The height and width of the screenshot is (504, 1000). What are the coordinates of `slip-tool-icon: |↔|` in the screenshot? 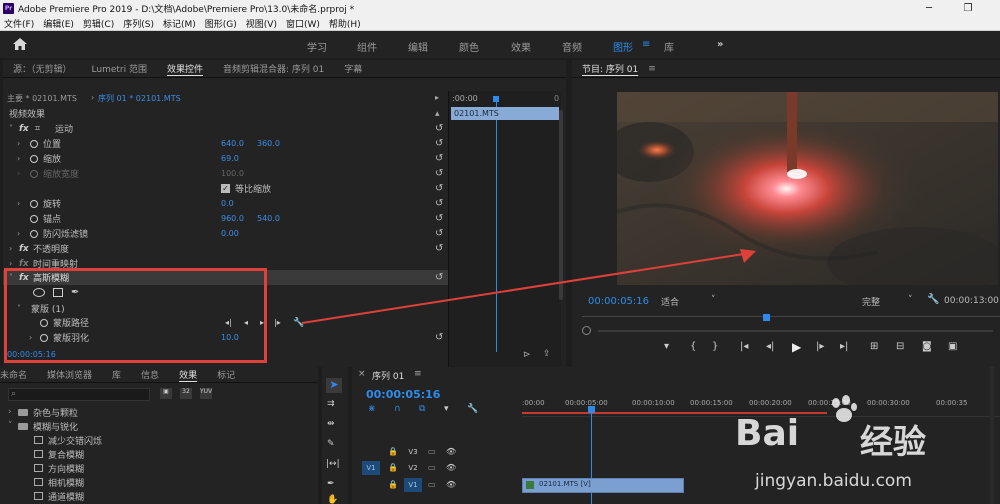 It's located at (333, 464).